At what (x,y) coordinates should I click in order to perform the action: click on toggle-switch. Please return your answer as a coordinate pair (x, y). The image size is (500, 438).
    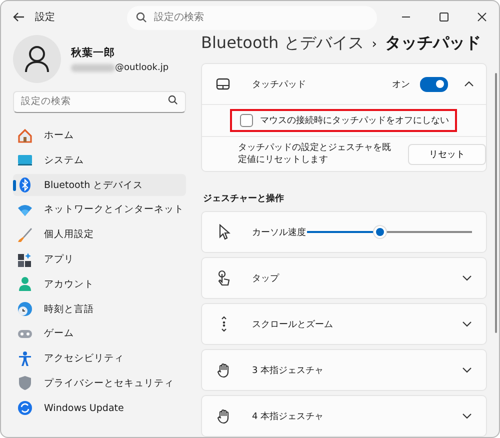
    Looking at the image, I should click on (434, 84).